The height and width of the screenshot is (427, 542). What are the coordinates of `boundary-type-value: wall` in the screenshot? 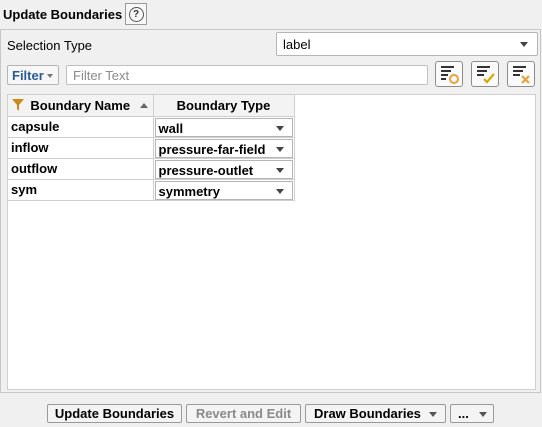 It's located at (171, 128).